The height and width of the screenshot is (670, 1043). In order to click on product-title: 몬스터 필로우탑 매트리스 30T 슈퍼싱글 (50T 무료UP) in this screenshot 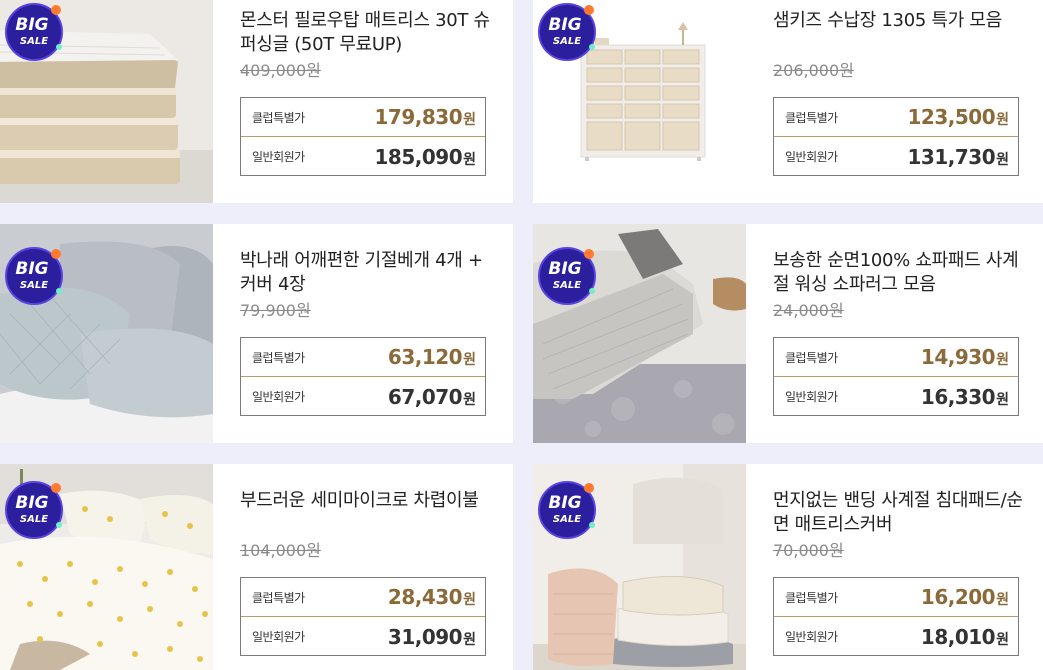, I will do `click(365, 33)`.